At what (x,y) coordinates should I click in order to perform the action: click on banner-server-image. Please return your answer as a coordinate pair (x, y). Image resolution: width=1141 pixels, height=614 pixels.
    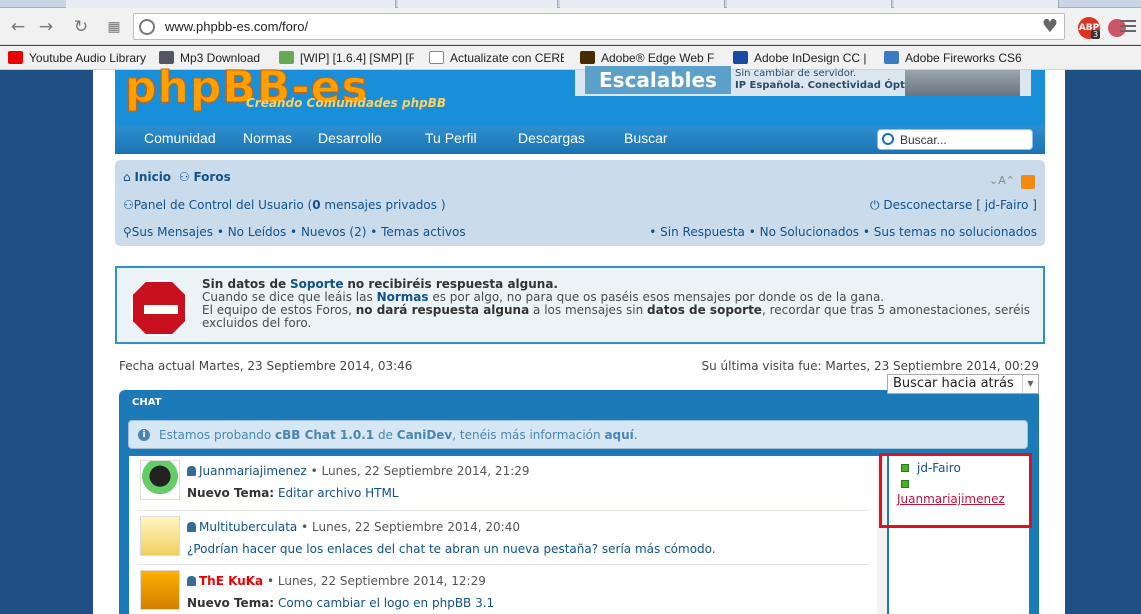
    Looking at the image, I should click on (962, 83).